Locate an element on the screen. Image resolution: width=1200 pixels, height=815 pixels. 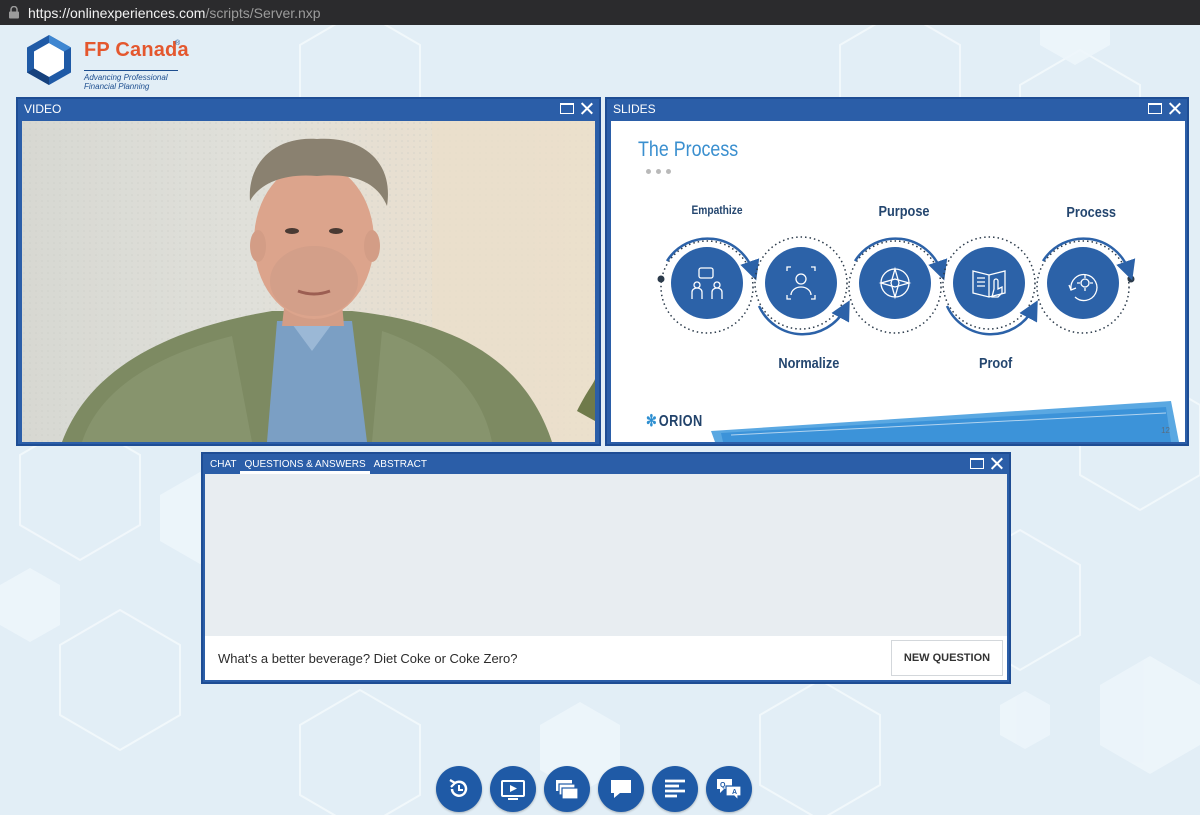
qa-button: Q A is located at coordinates (729, 789).